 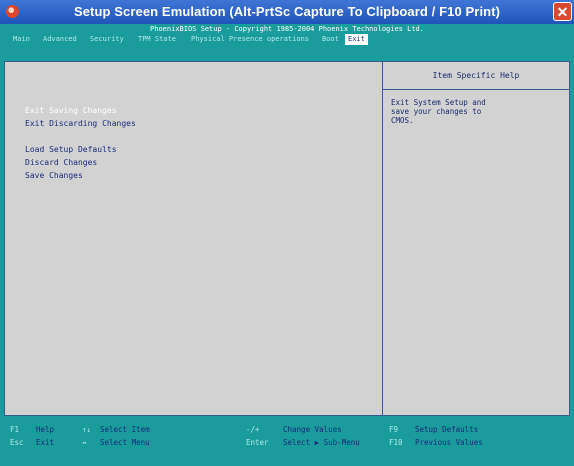 What do you see at coordinates (476, 76) in the screenshot?
I see `help-title: Item Specific Help` at bounding box center [476, 76].